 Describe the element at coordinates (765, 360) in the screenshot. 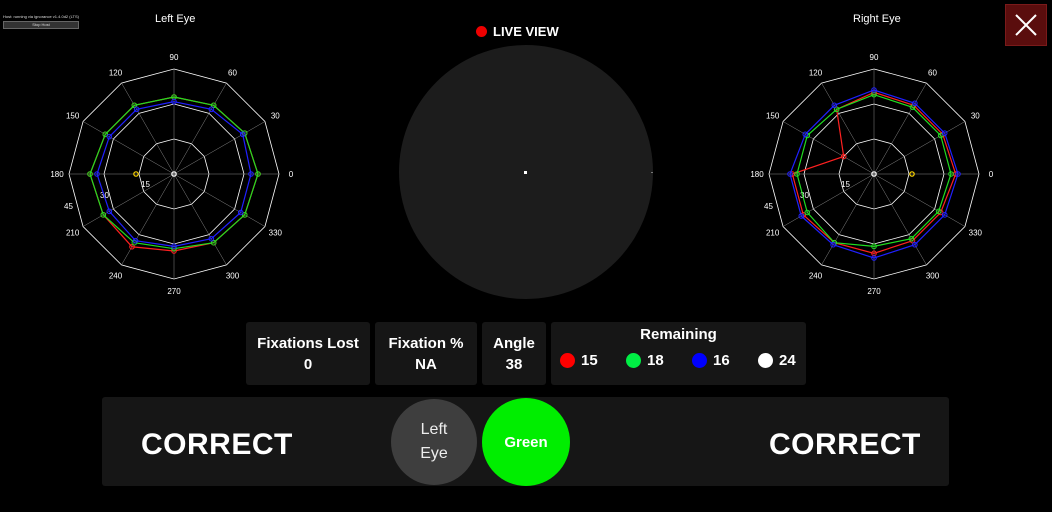

I see `white-dot-icon` at that location.